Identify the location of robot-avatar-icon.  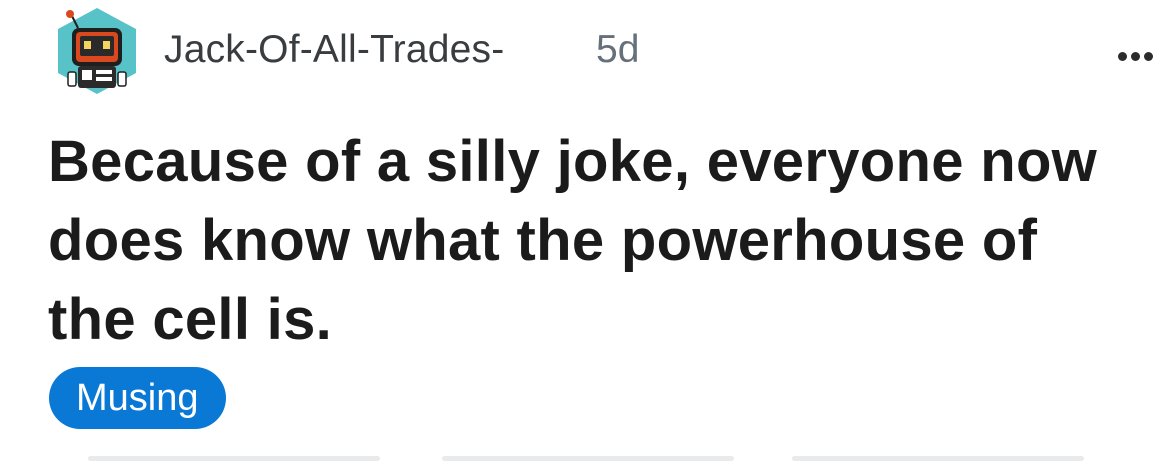
(97, 51).